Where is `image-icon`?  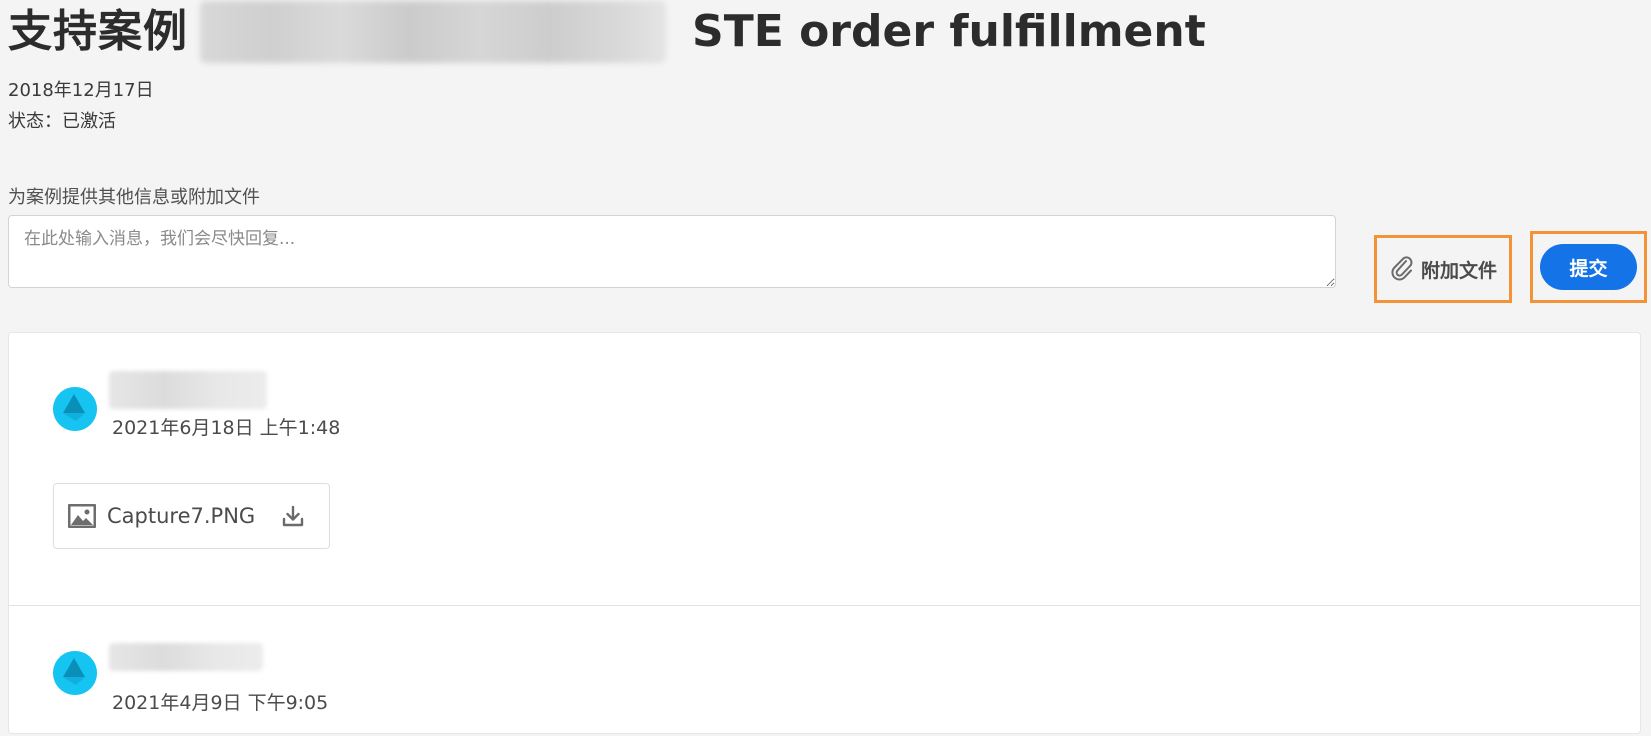
image-icon is located at coordinates (82, 516).